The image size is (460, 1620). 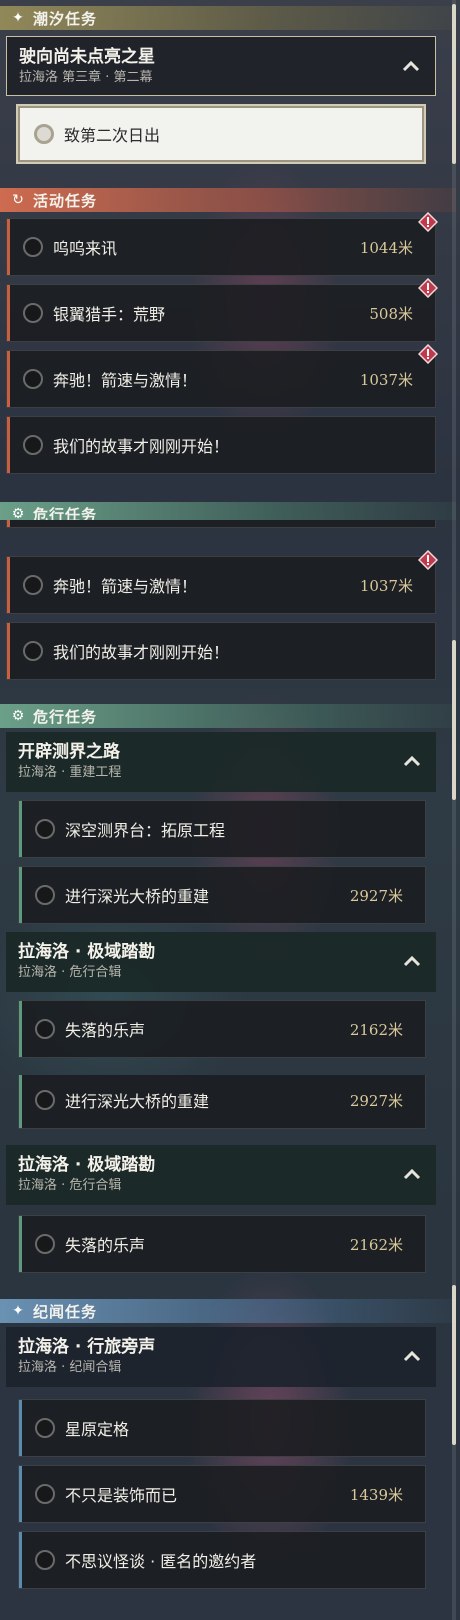 I want to click on quest-distance: 1044米, so click(x=386, y=247).